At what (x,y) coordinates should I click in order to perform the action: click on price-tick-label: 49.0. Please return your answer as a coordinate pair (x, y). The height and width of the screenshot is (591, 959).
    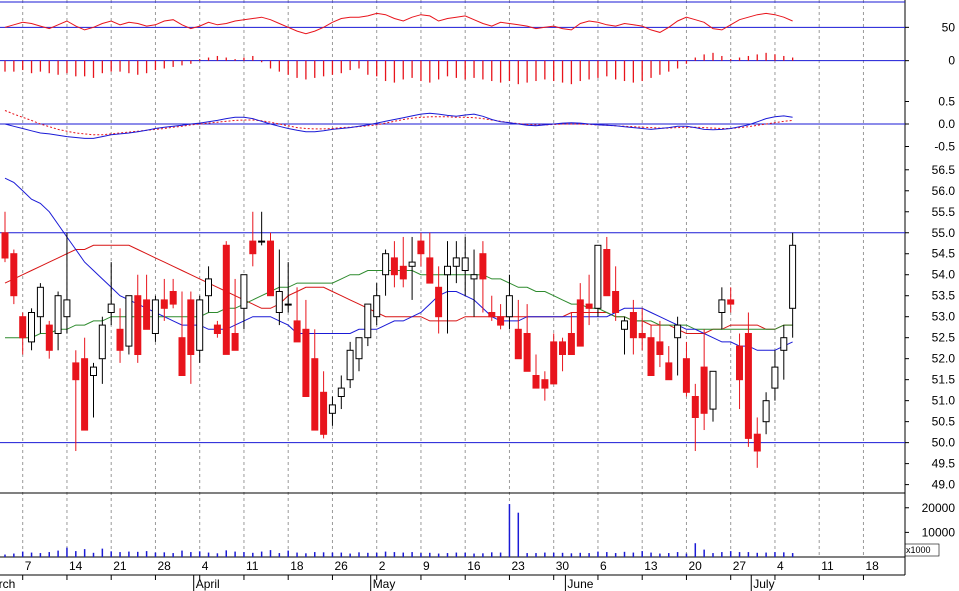
    Looking at the image, I should click on (944, 485).